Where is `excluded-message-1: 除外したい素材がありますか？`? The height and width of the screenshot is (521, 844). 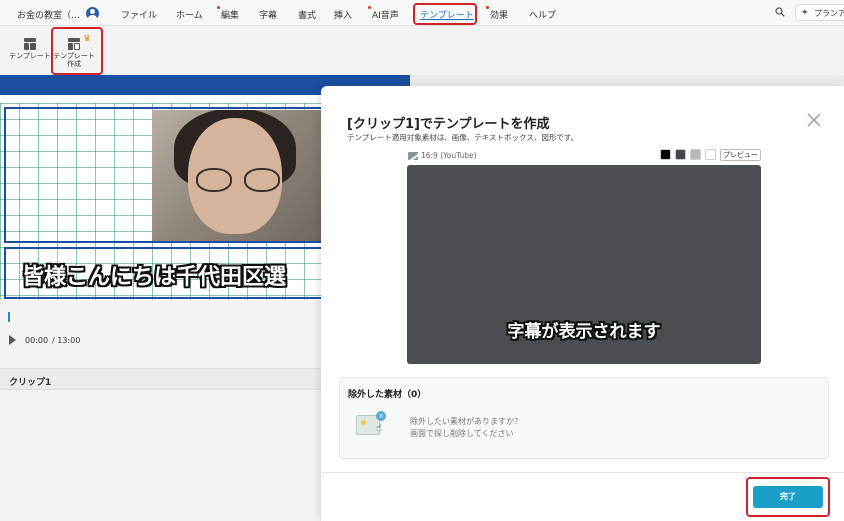
excluded-message-1: 除外したい素材がありますか？ is located at coordinates (466, 421).